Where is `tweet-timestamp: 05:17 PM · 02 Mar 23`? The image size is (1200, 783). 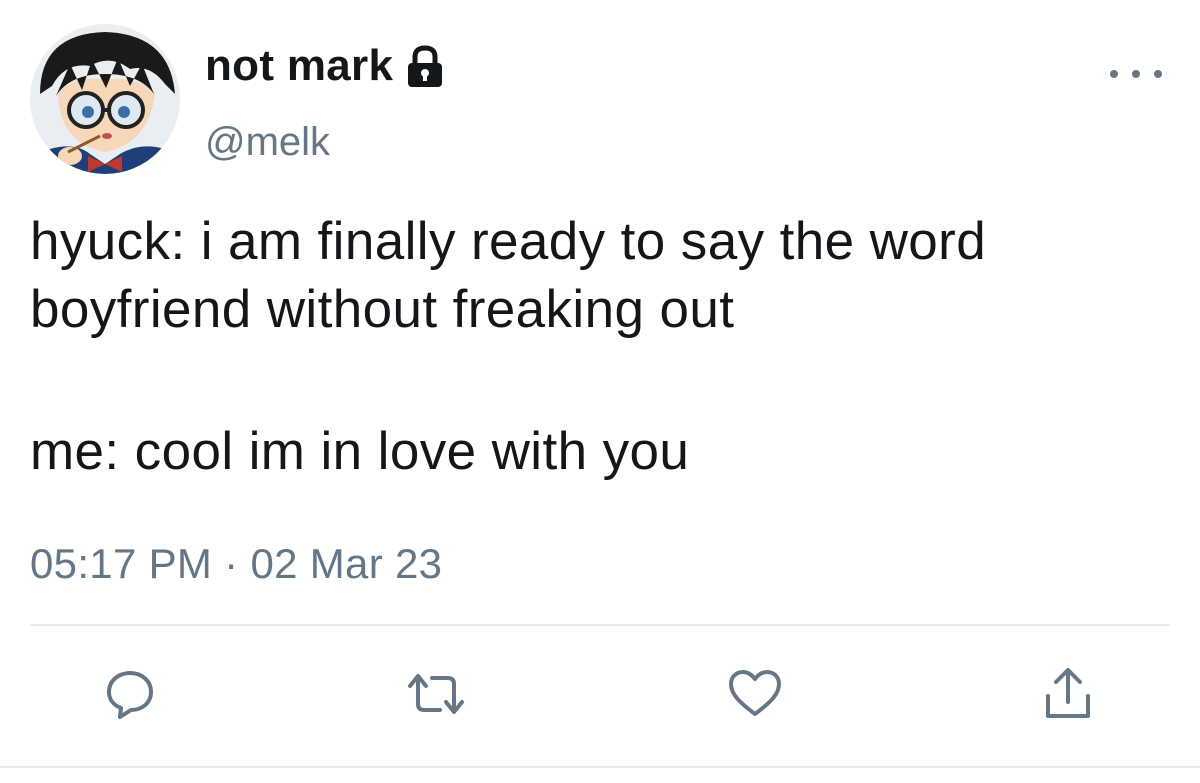
tweet-timestamp: 05:17 PM · 02 Mar 23 is located at coordinates (236, 564).